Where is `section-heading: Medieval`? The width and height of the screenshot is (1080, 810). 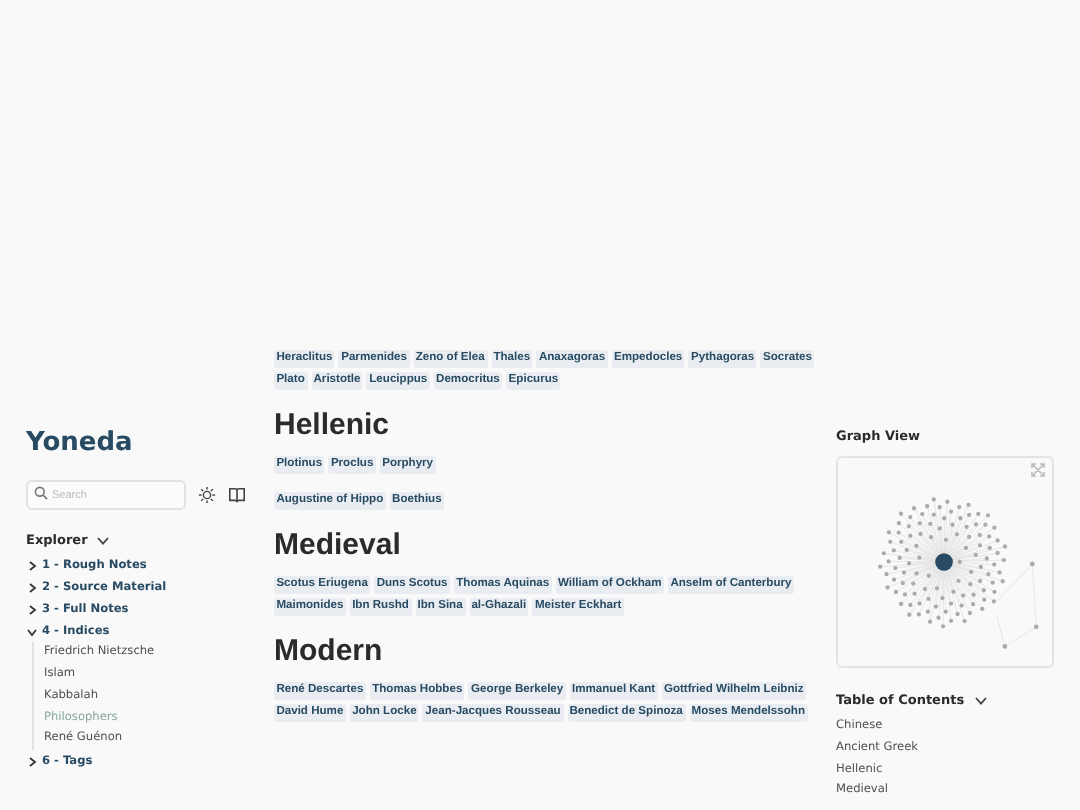
section-heading: Medieval is located at coordinates (338, 546).